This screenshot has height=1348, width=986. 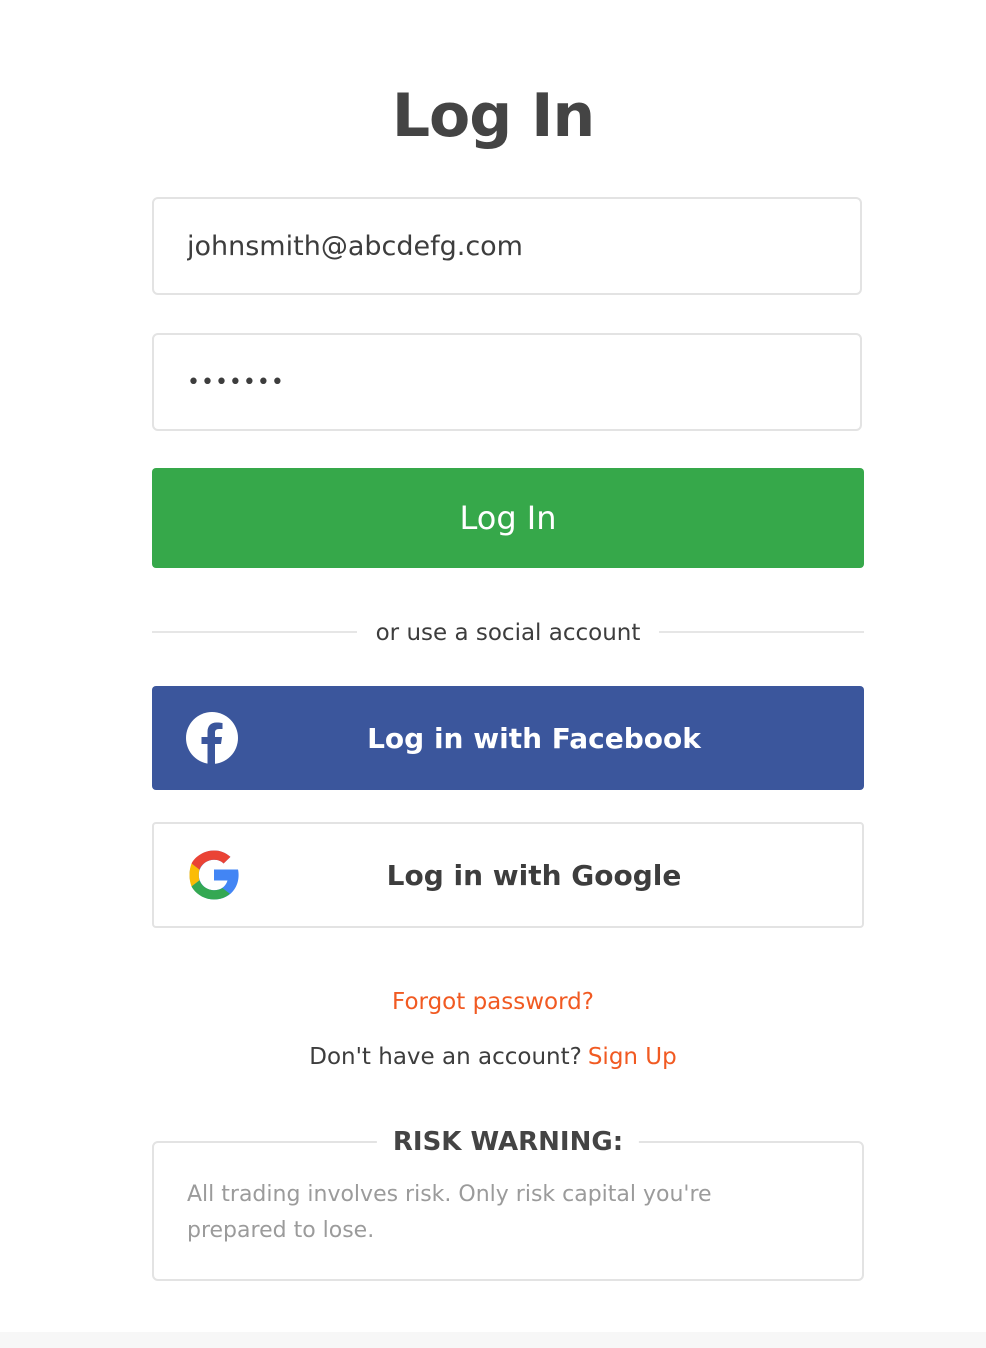 I want to click on password-input, so click(x=507, y=382).